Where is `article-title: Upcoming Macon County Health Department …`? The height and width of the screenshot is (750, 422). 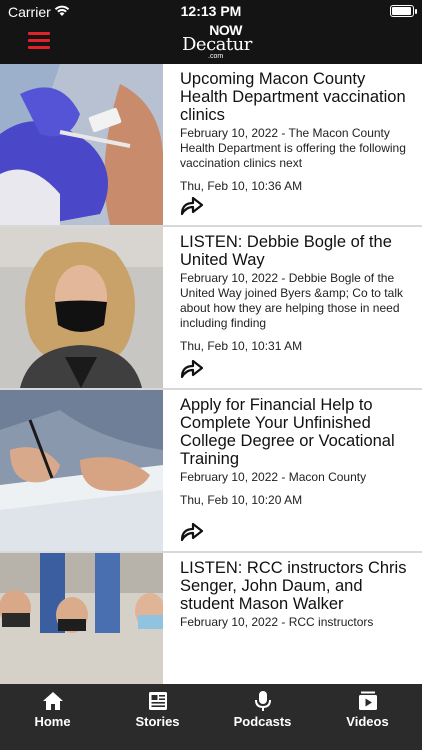
article-title: Upcoming Macon County Health Department … is located at coordinates (293, 97).